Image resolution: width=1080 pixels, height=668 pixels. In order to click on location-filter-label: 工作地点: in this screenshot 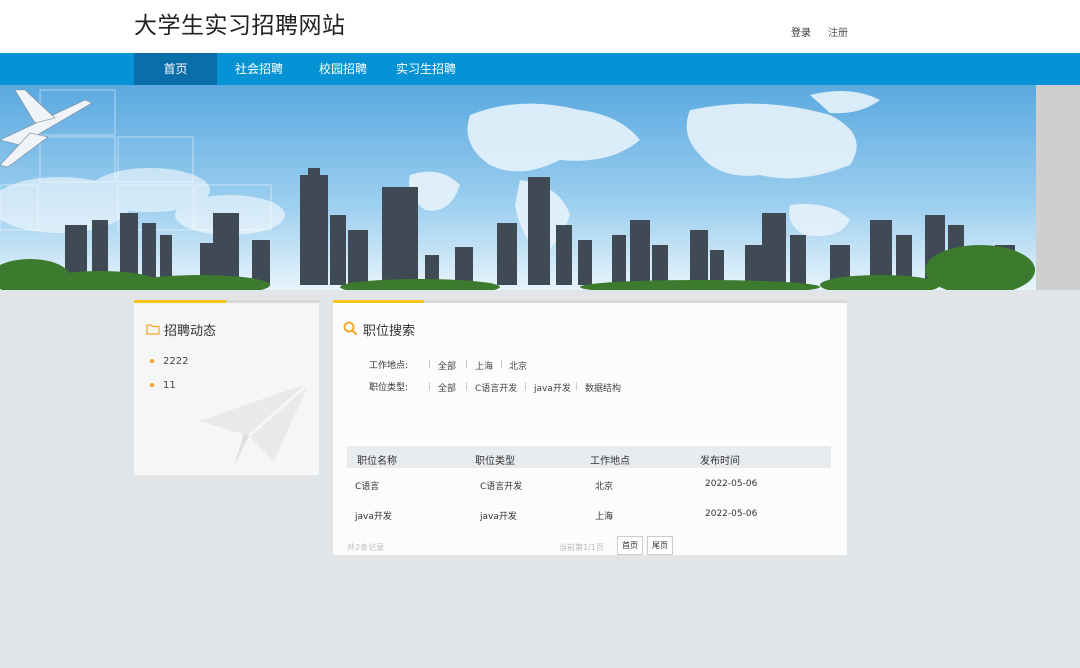, I will do `click(389, 366)`.